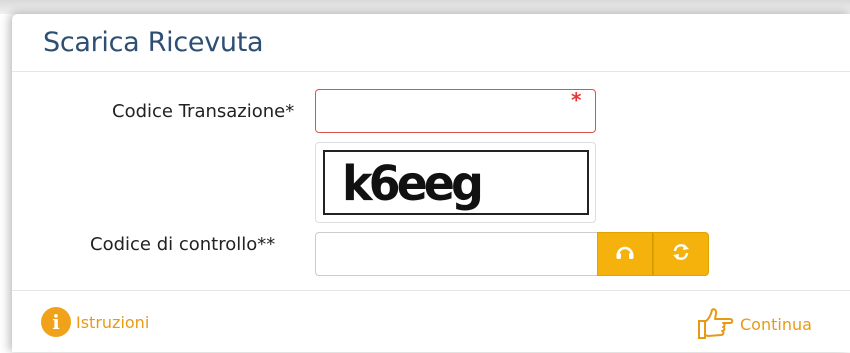  I want to click on required-icon: *, so click(576, 100).